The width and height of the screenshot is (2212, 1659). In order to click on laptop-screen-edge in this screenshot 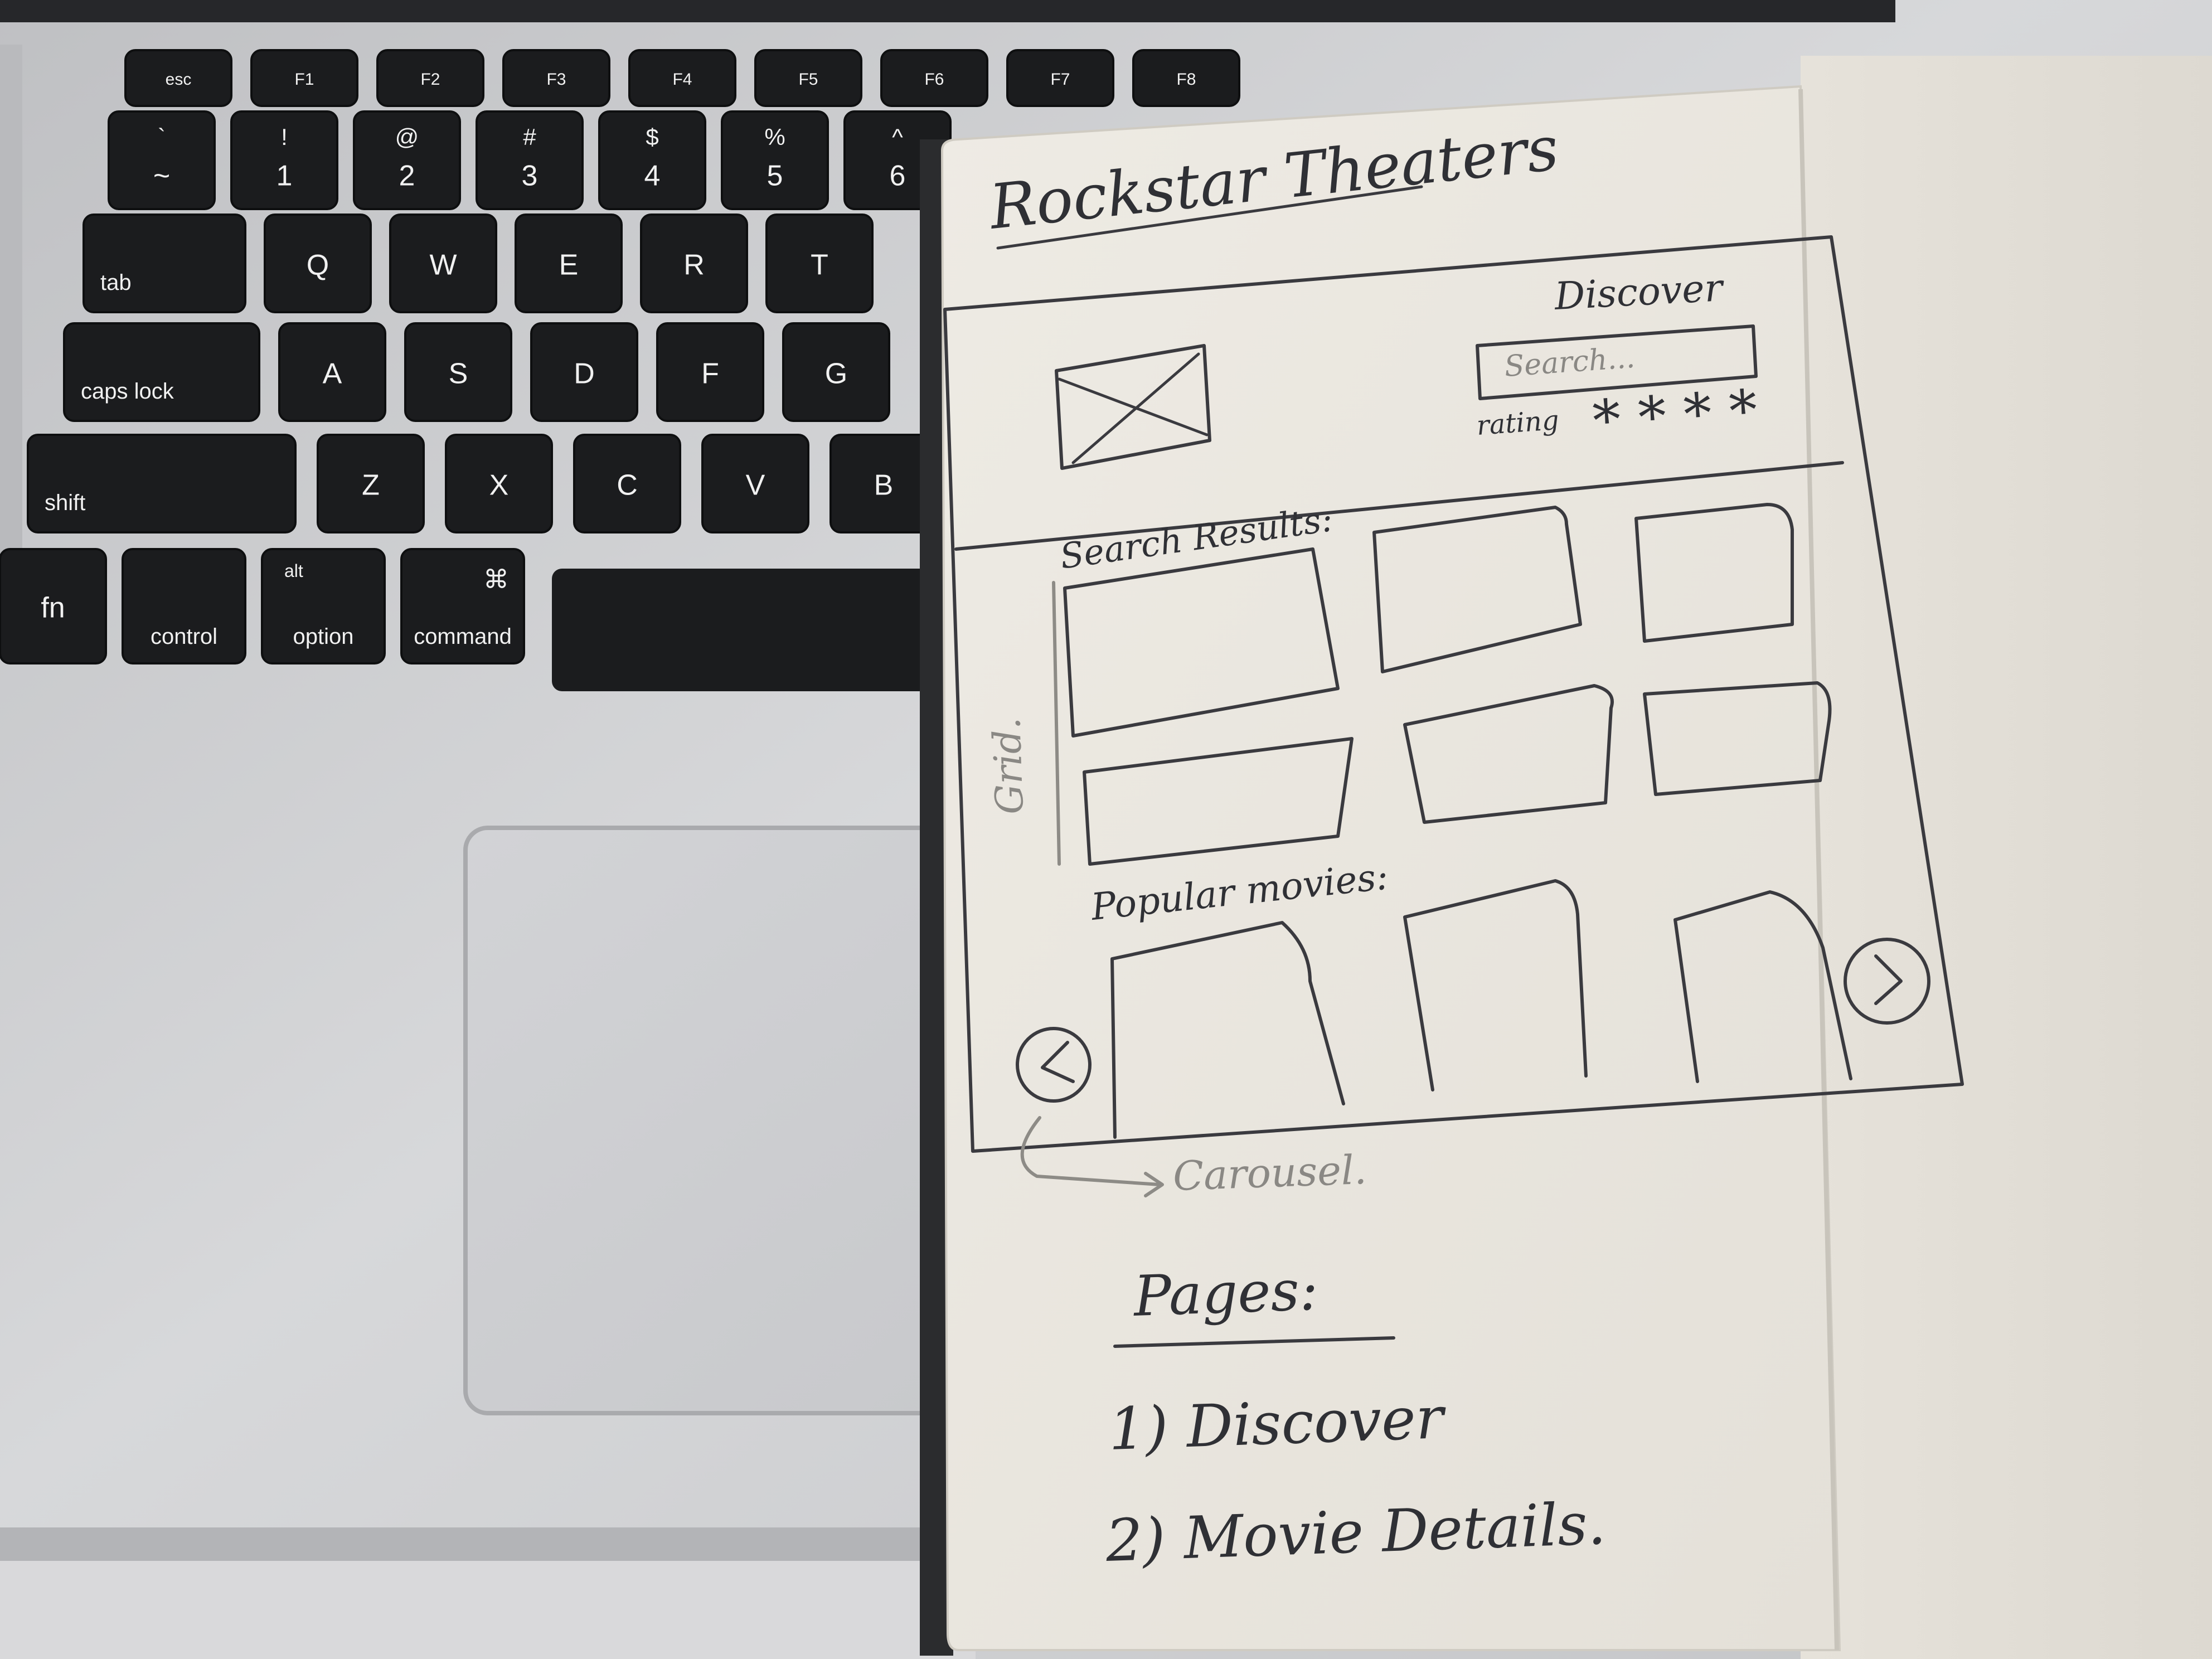, I will do `click(947, 11)`.